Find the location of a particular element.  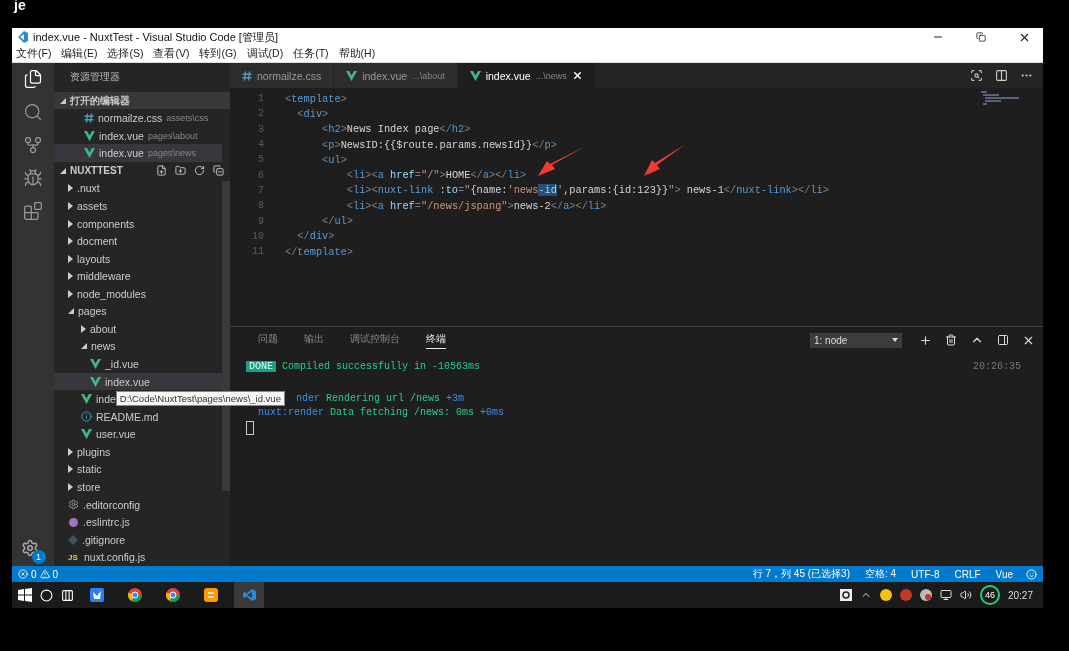

tree-item: store is located at coordinates (138, 487).